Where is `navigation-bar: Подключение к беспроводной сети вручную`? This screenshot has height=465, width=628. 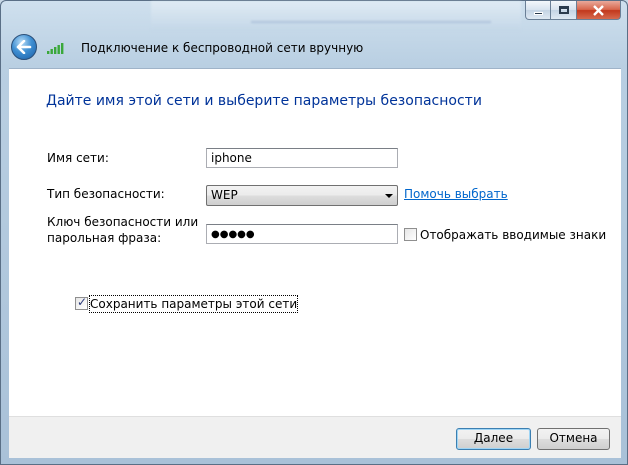
navigation-bar: Подключение к беспроводной сети вручную is located at coordinates (315, 49).